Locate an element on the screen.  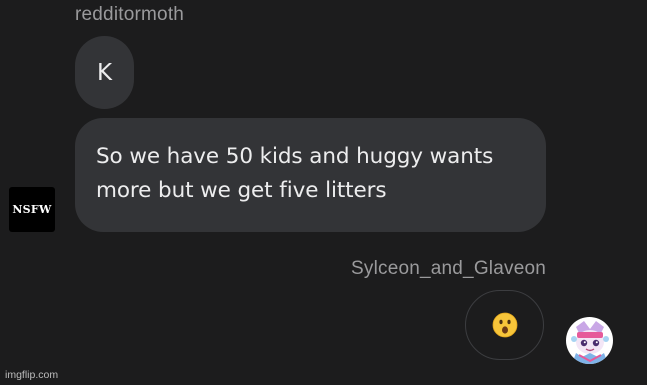
incoming-sender-name: redditormoth is located at coordinates (129, 15).